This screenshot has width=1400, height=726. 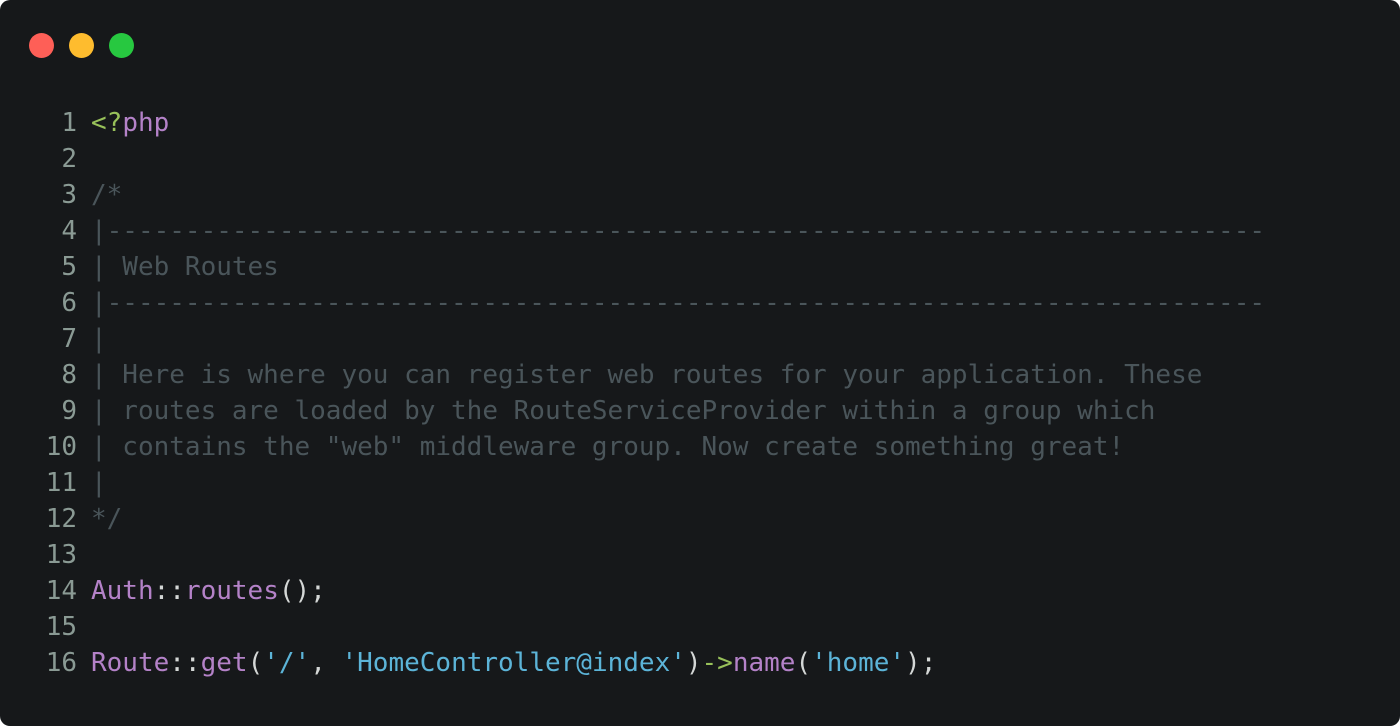 I want to click on line-content: Auth::routes();, so click(x=201, y=591).